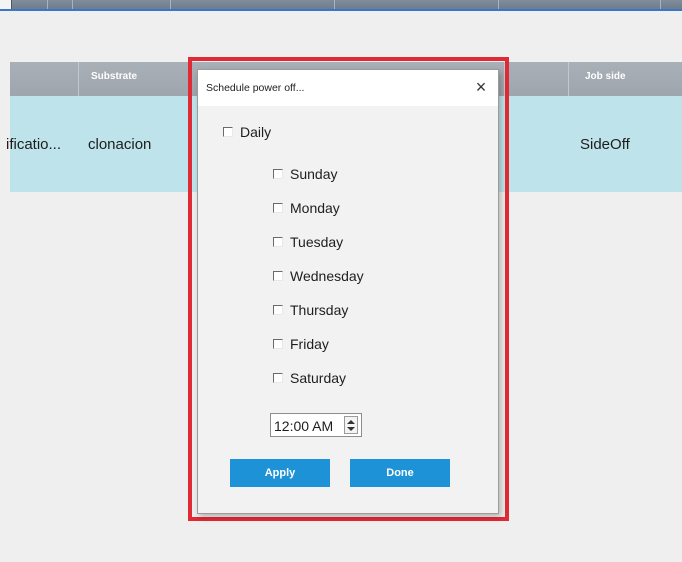  Describe the element at coordinates (317, 242) in the screenshot. I see `checkbox-label: Tuesday` at that location.